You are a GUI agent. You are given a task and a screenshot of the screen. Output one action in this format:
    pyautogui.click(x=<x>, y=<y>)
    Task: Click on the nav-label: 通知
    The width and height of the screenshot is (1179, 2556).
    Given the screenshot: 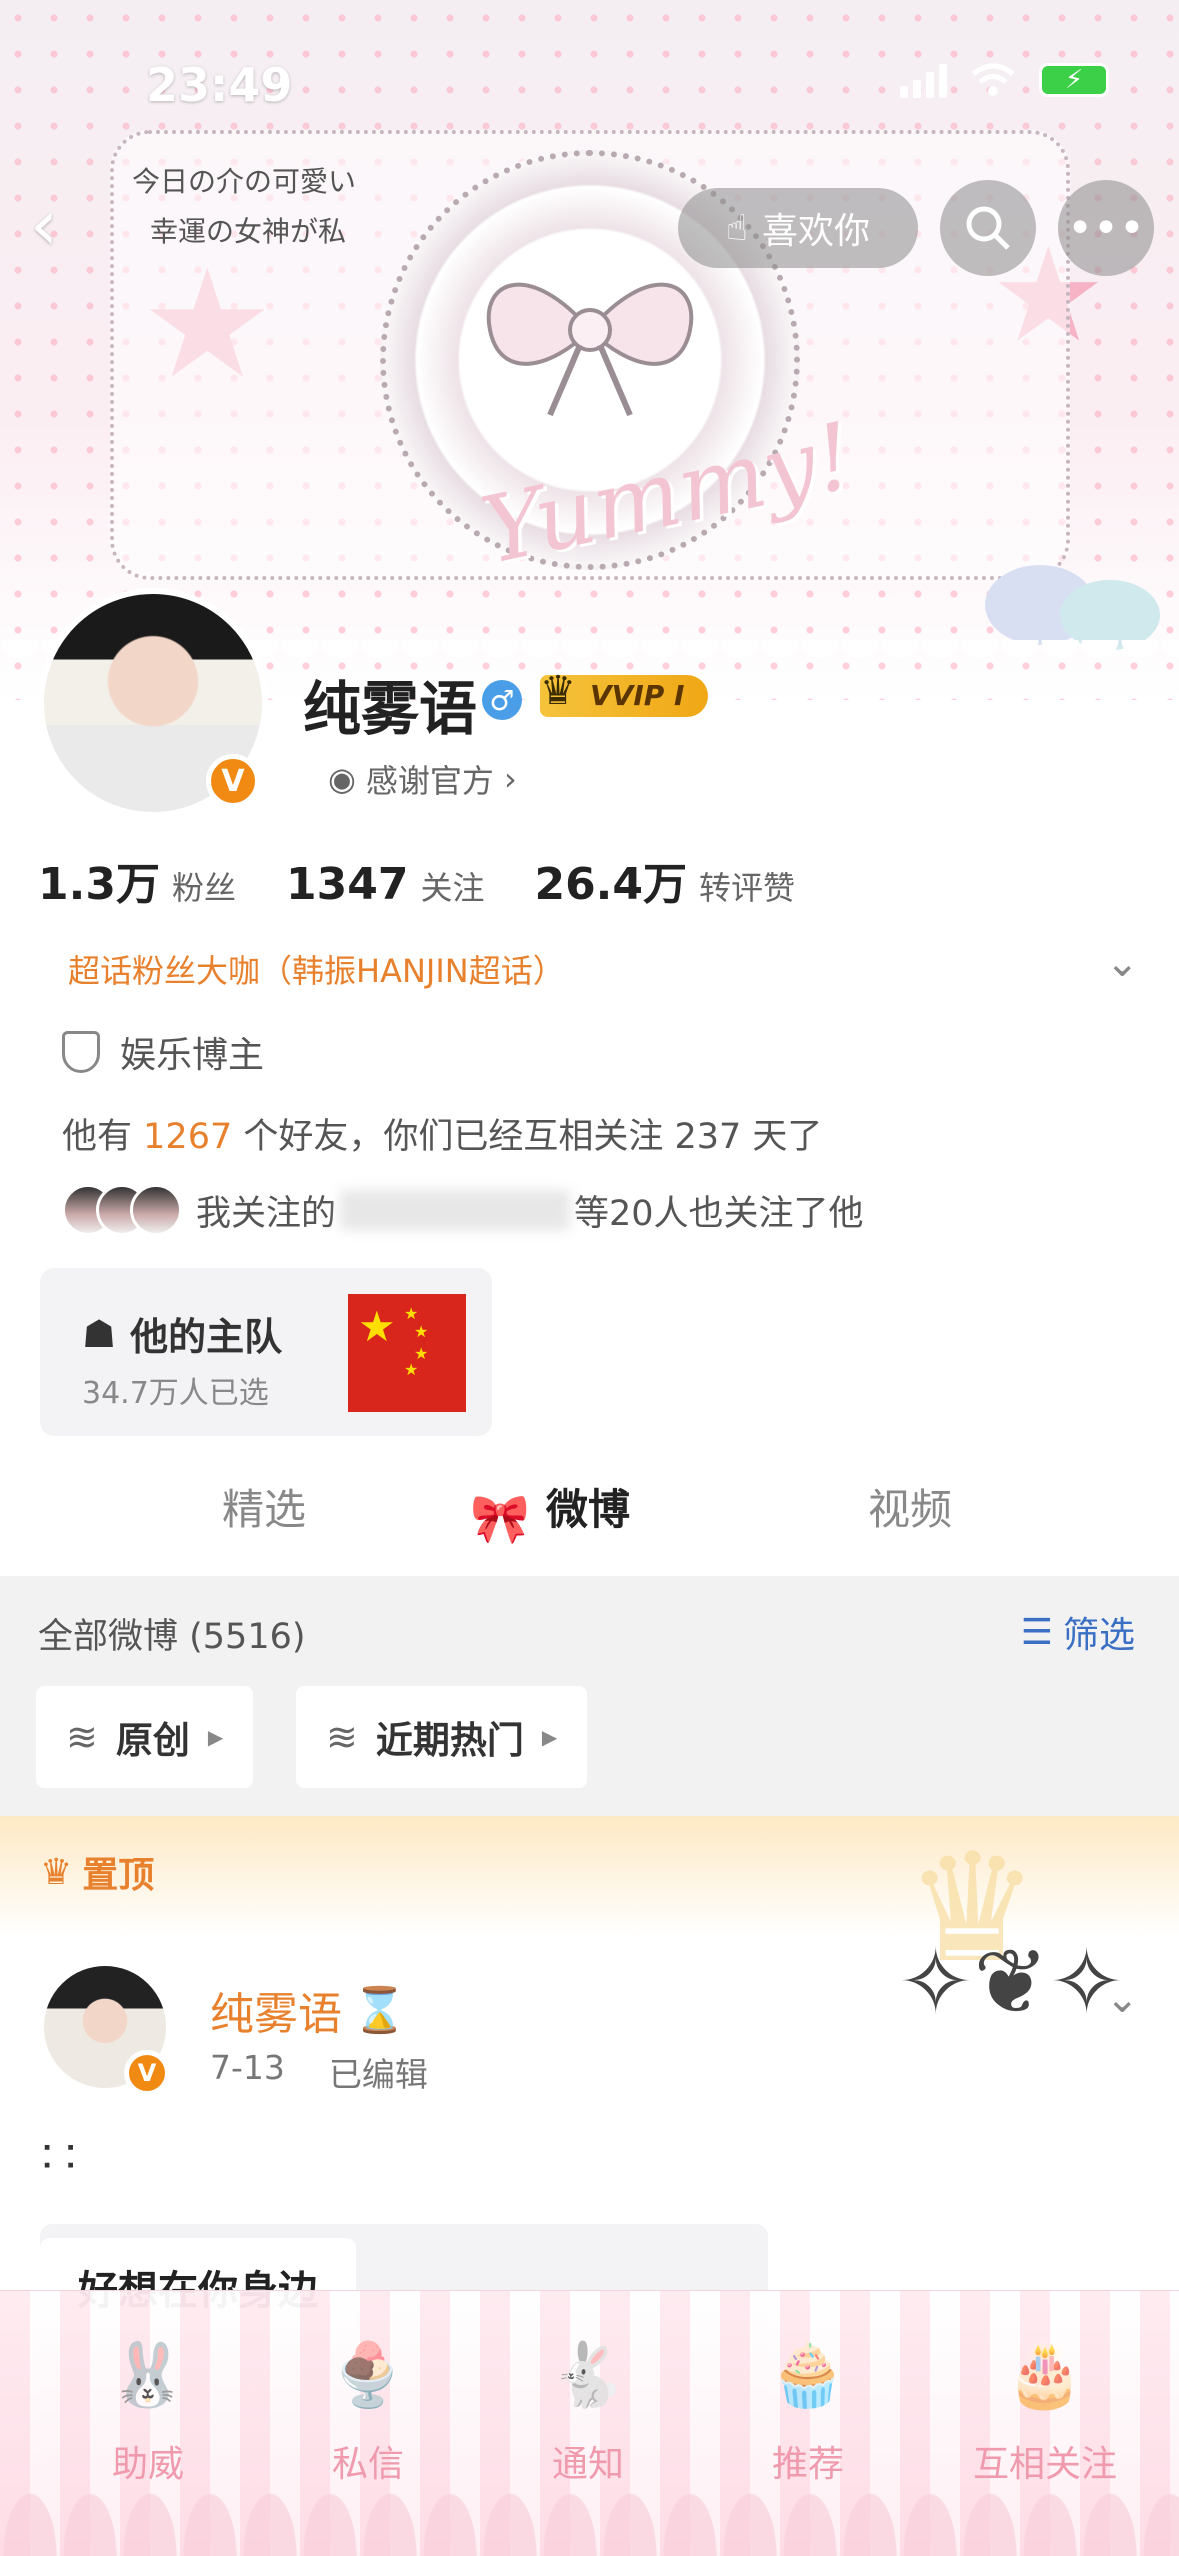 What is the action you would take?
    pyautogui.click(x=587, y=2464)
    